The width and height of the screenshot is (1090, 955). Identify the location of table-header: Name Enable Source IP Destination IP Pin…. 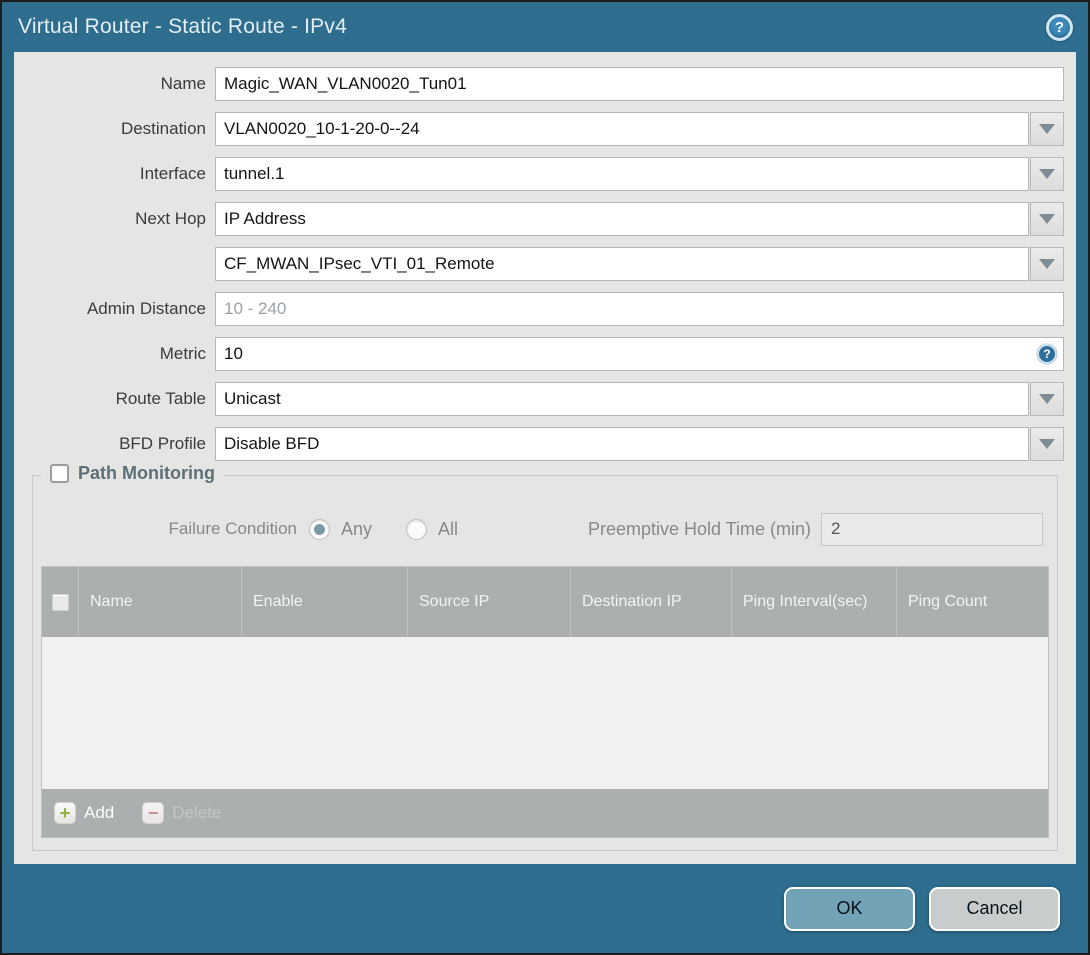
(545, 602).